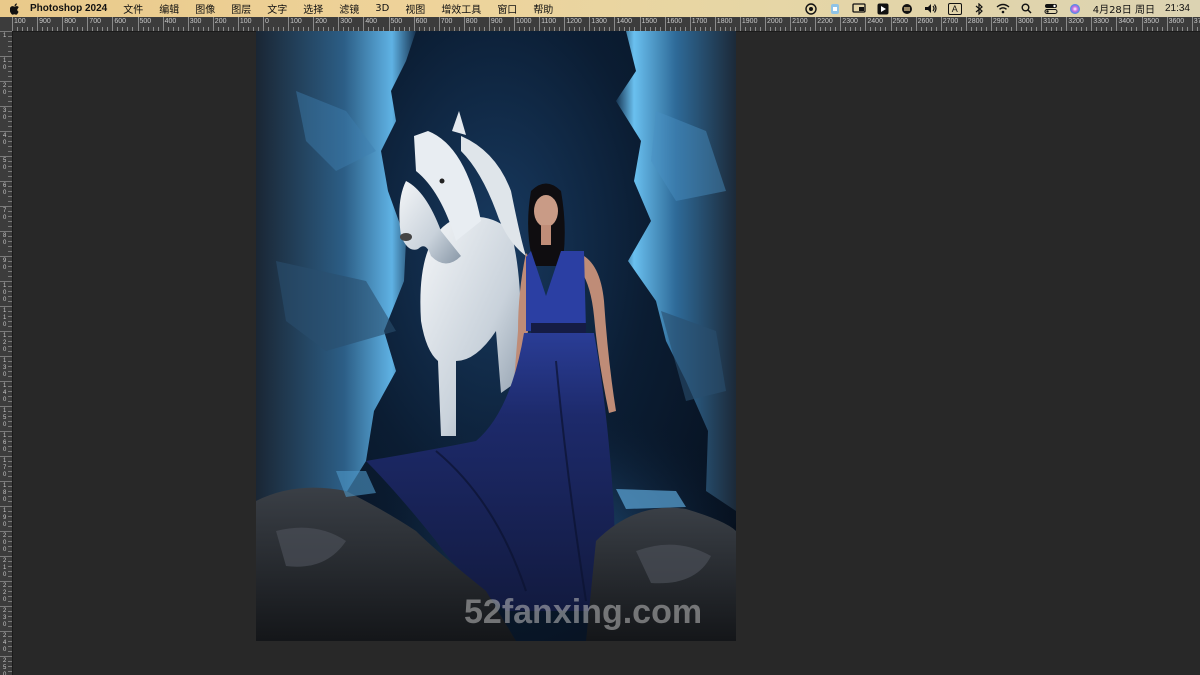 The height and width of the screenshot is (675, 1200). What do you see at coordinates (1000, 21) in the screenshot?
I see `ruler-label: 2900` at bounding box center [1000, 21].